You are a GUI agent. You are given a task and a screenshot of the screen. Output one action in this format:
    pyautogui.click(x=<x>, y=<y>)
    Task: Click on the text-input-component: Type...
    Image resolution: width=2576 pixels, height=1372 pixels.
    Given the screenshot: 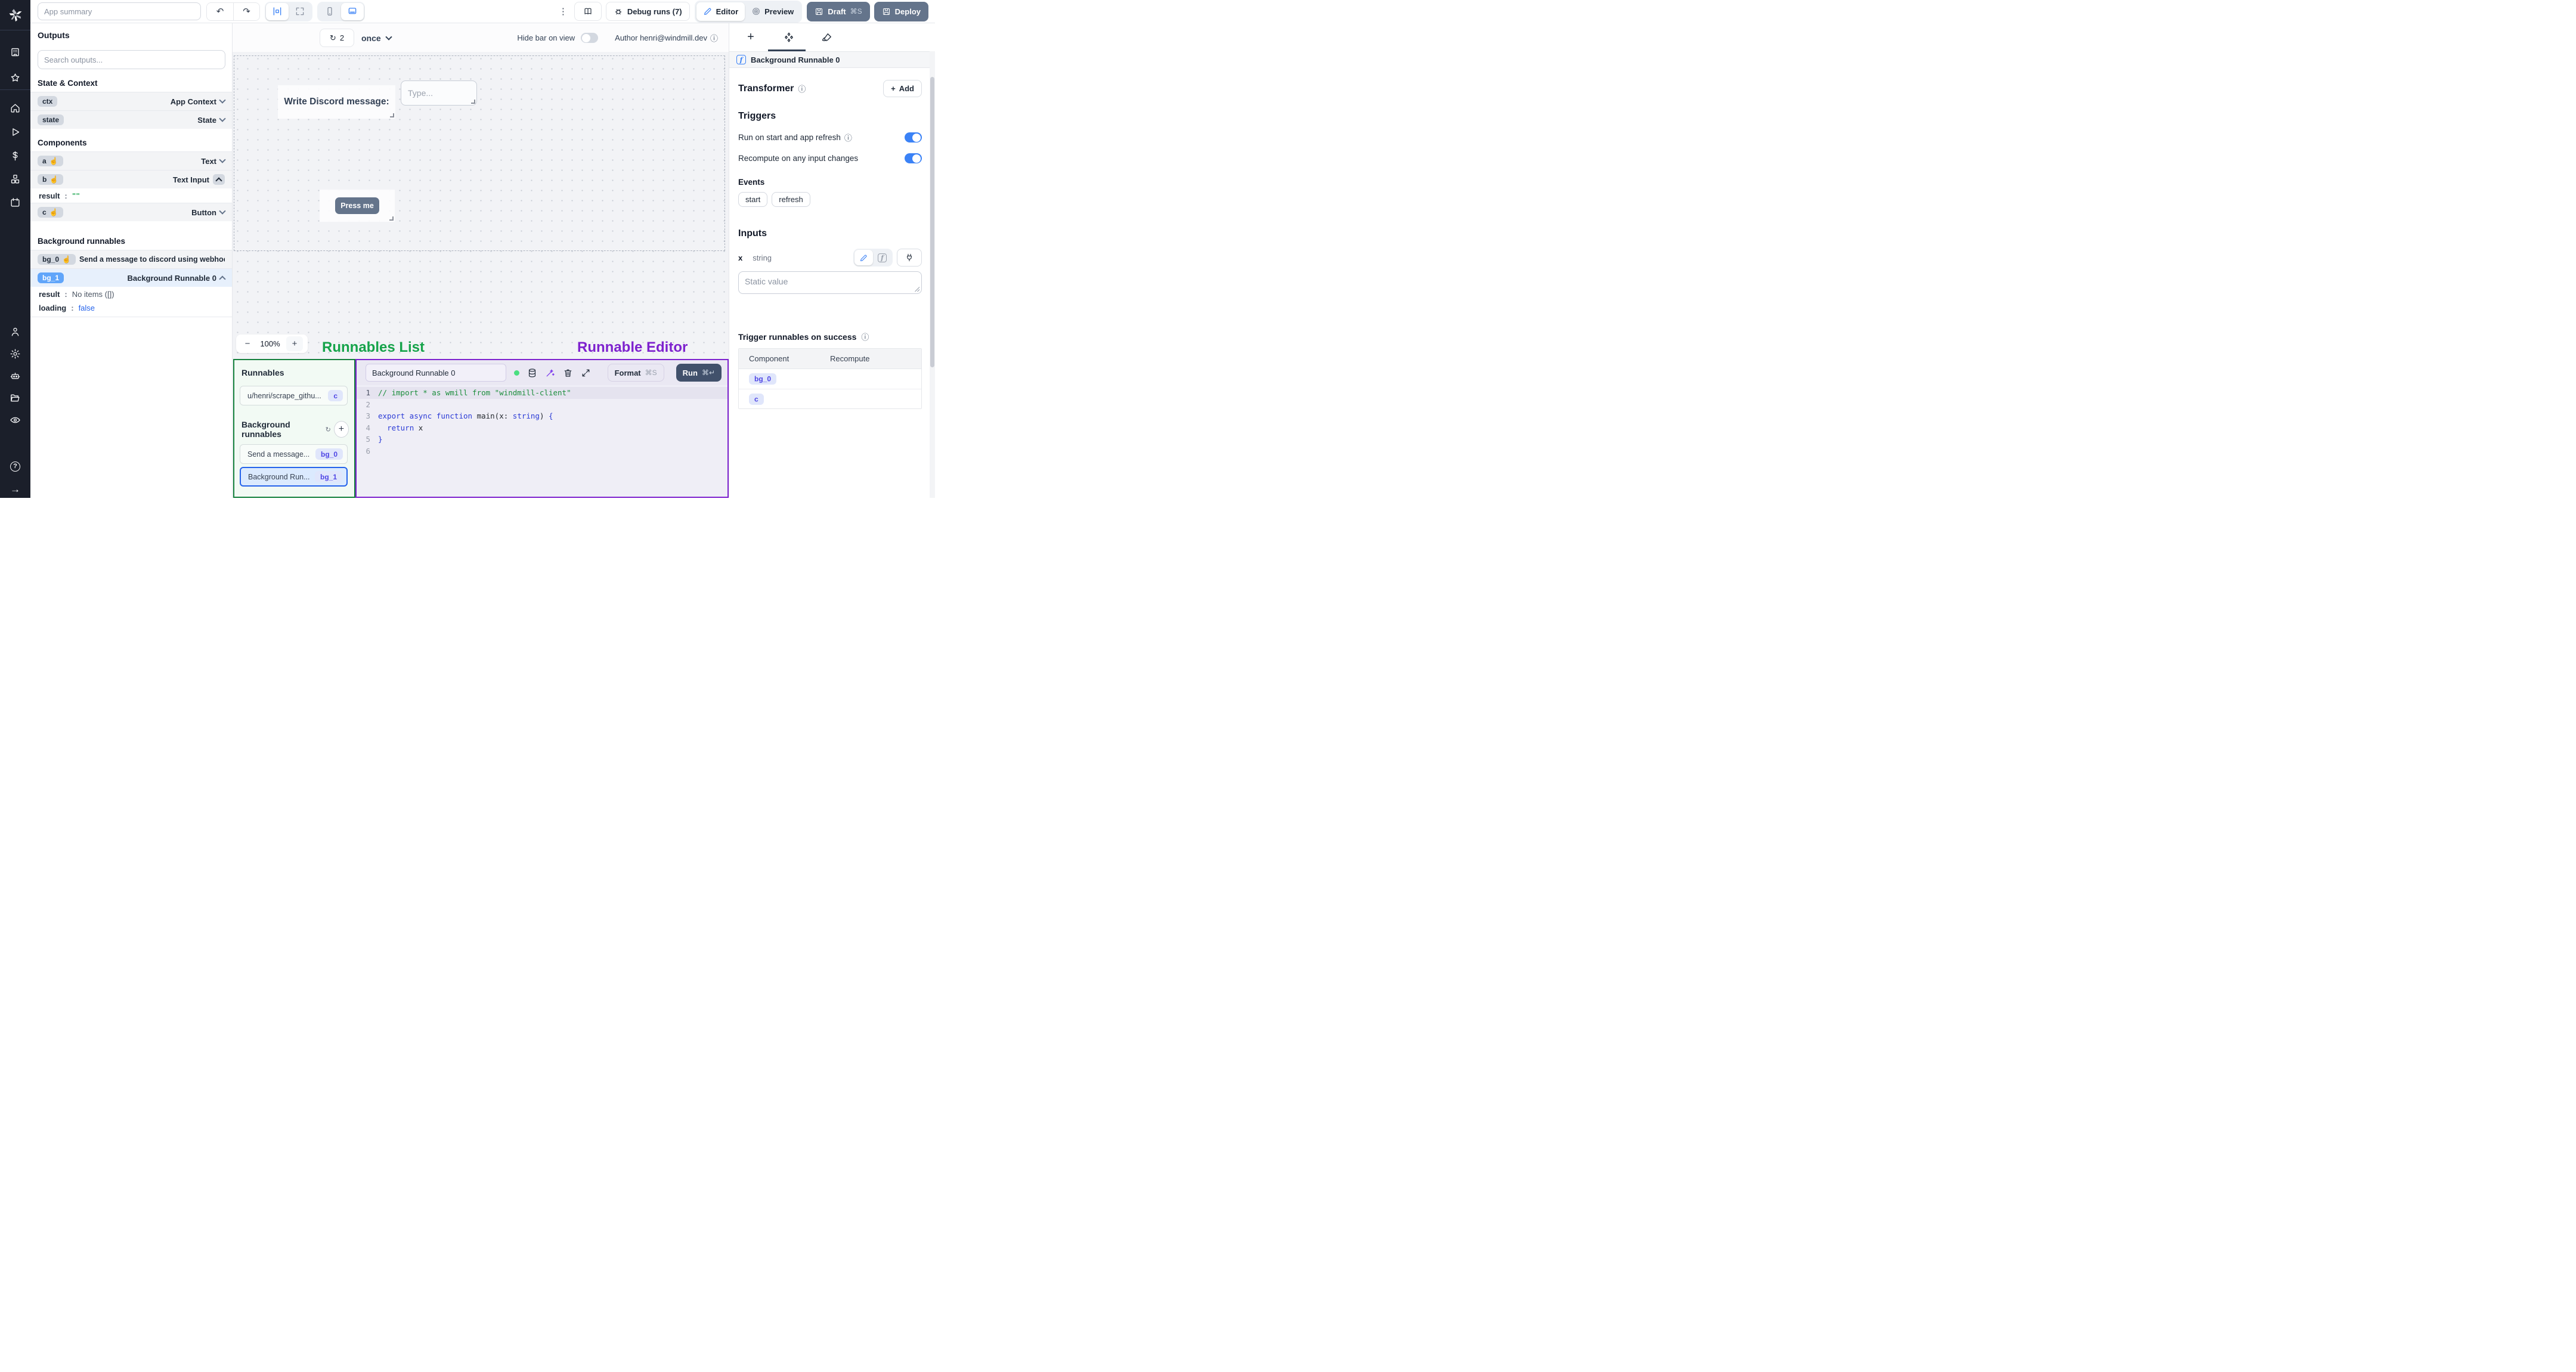 What is the action you would take?
    pyautogui.click(x=439, y=93)
    